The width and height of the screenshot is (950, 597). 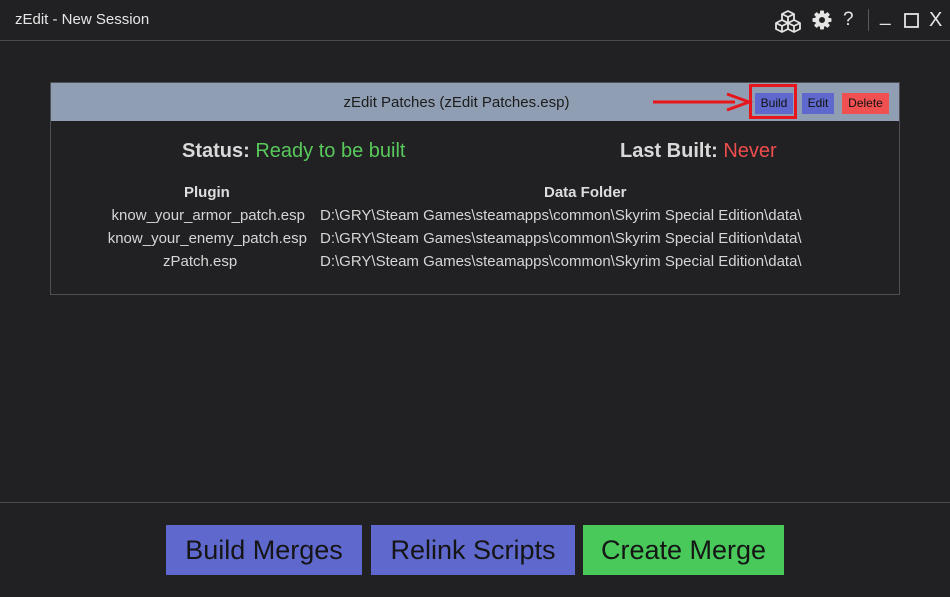 What do you see at coordinates (774, 103) in the screenshot?
I see `build-patch-button: Build` at bounding box center [774, 103].